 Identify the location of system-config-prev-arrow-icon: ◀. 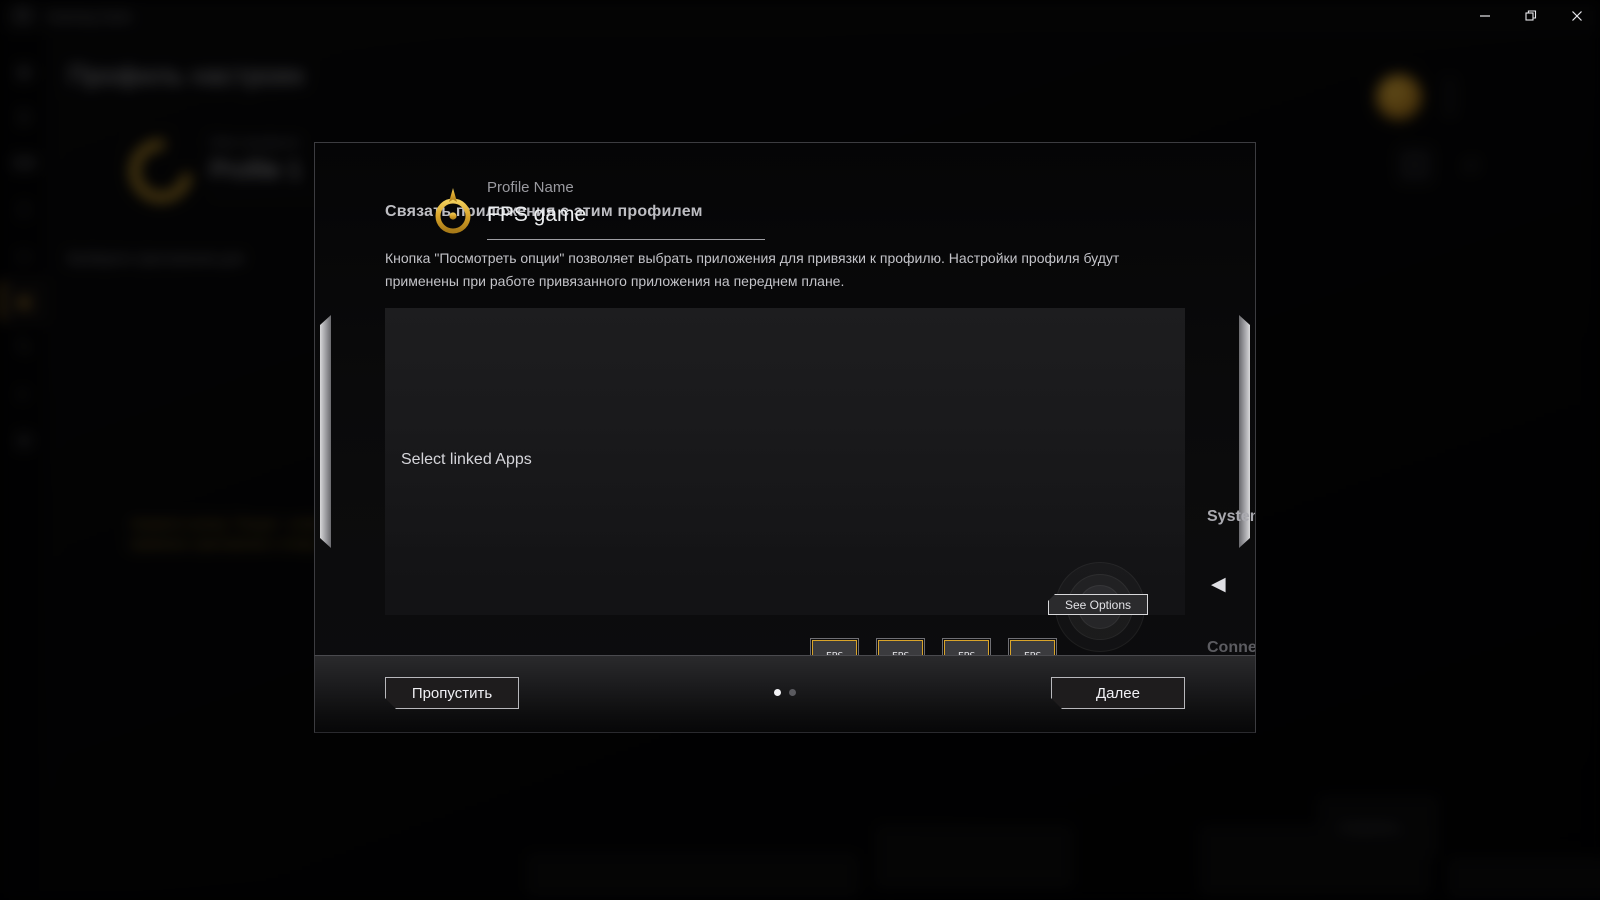
(1218, 584).